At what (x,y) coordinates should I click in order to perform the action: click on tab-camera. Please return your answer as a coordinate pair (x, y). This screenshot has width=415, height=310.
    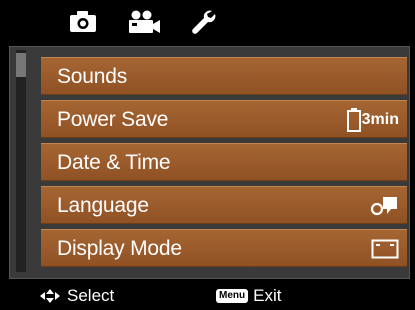
    Looking at the image, I should click on (83, 22).